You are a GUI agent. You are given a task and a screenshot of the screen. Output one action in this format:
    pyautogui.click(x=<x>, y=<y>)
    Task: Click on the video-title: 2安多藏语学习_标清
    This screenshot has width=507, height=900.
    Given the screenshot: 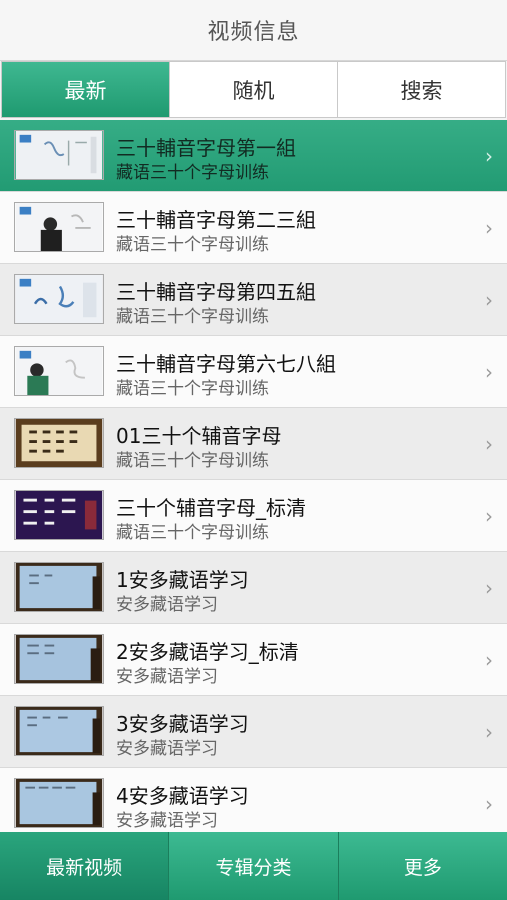 What is the action you would take?
    pyautogui.click(x=207, y=652)
    